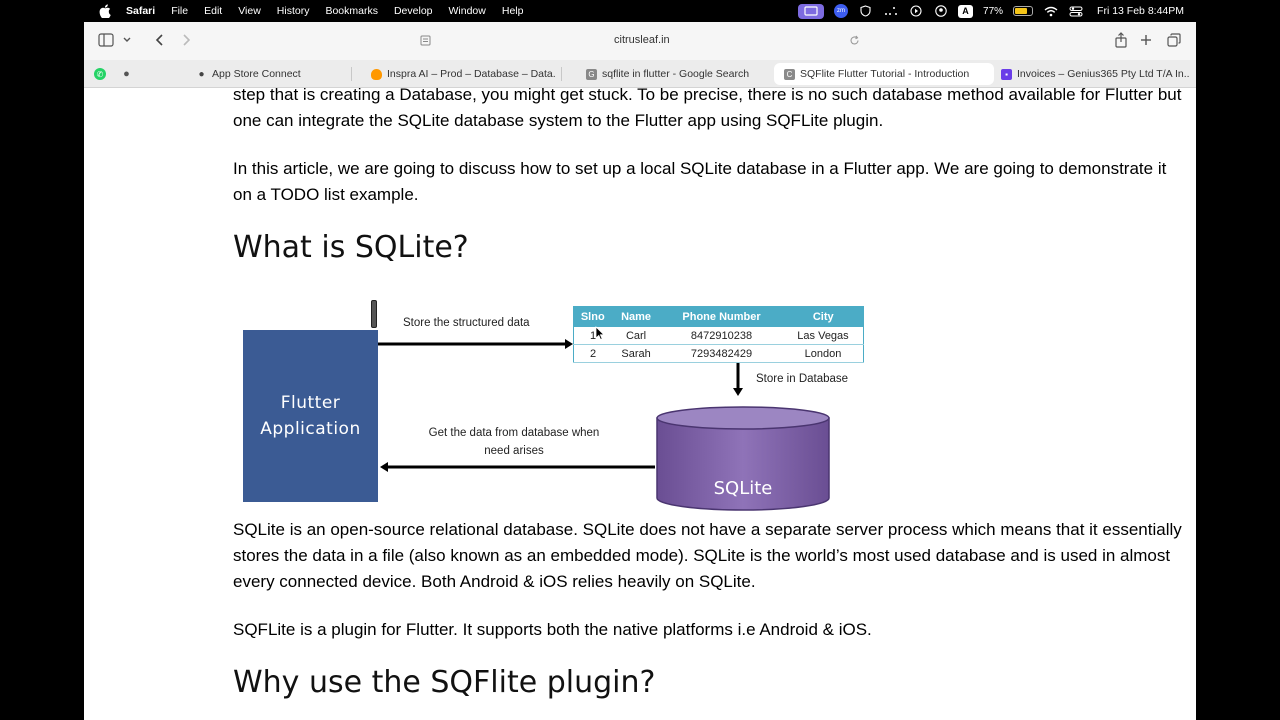 The height and width of the screenshot is (720, 1280). Describe the element at coordinates (425, 40) in the screenshot. I see `reader-page-icon` at that location.